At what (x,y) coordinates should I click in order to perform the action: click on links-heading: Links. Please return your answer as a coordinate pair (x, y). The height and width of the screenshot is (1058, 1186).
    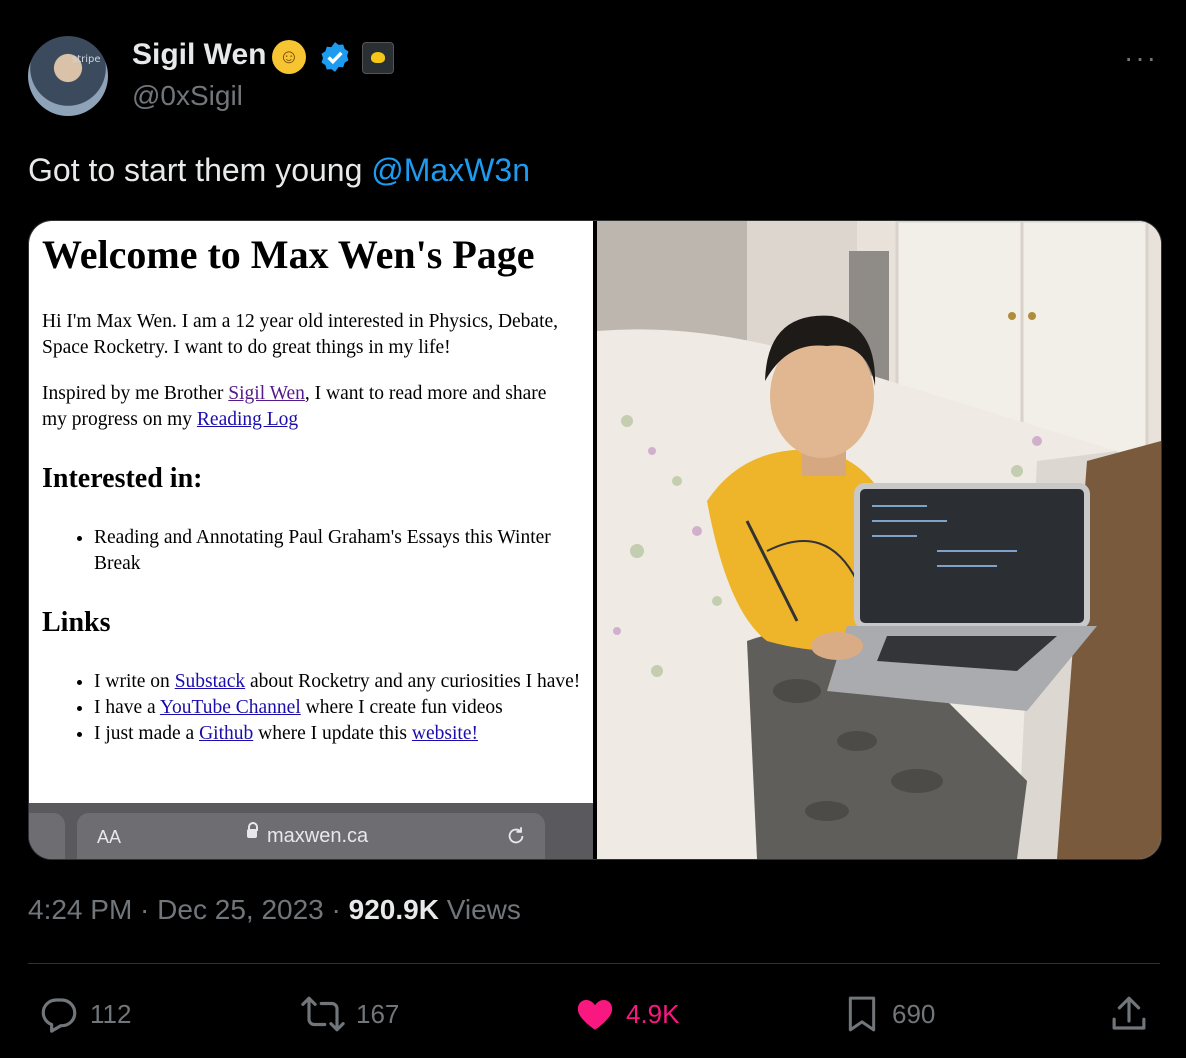
    Looking at the image, I should click on (76, 622).